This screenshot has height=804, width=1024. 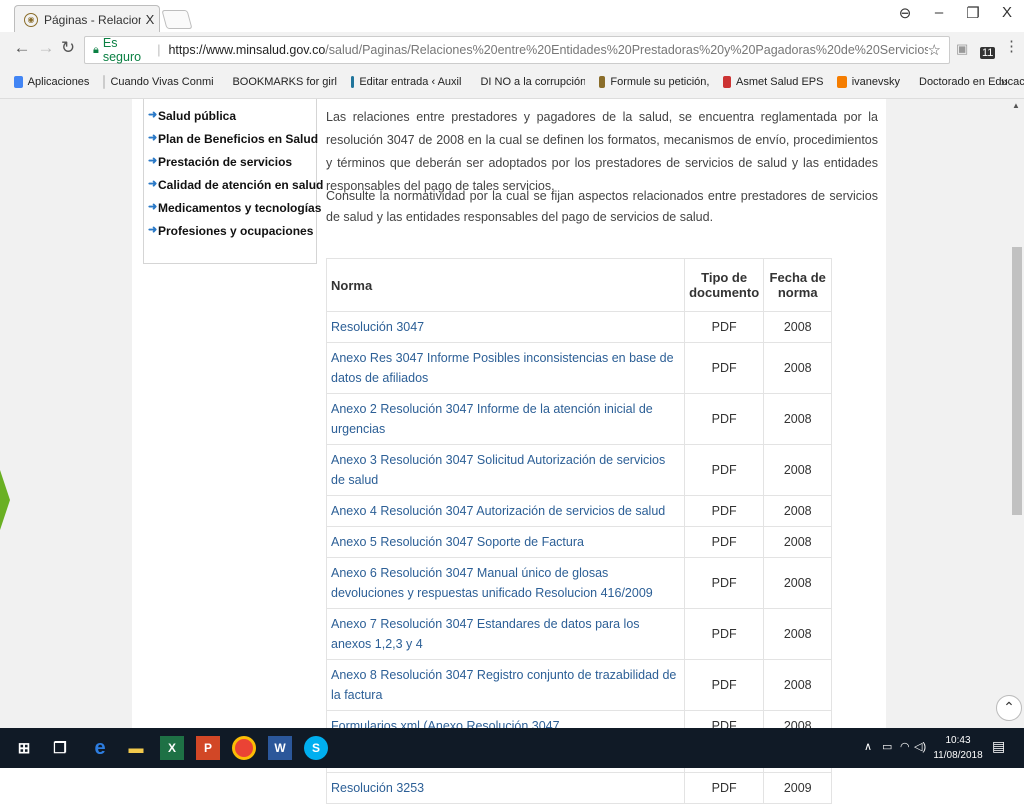 What do you see at coordinates (46, 48) in the screenshot?
I see `forward-arrow-icon: →` at bounding box center [46, 48].